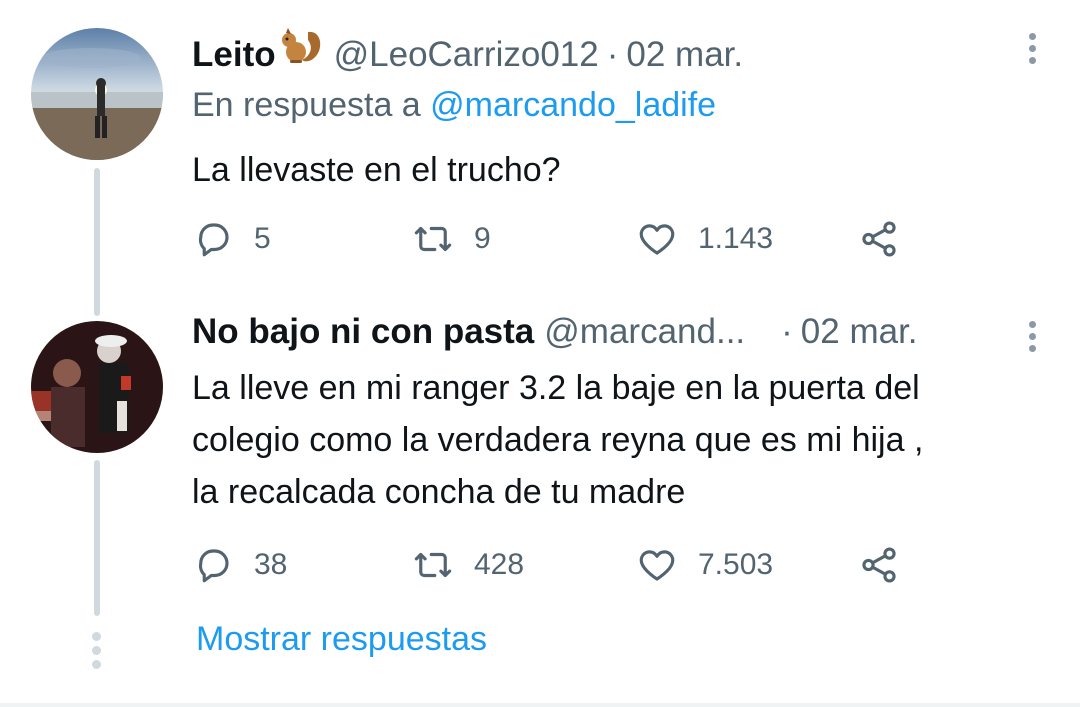 The height and width of the screenshot is (707, 1080). I want to click on tweet1-text: La llevaste en el trucho?, so click(376, 170).